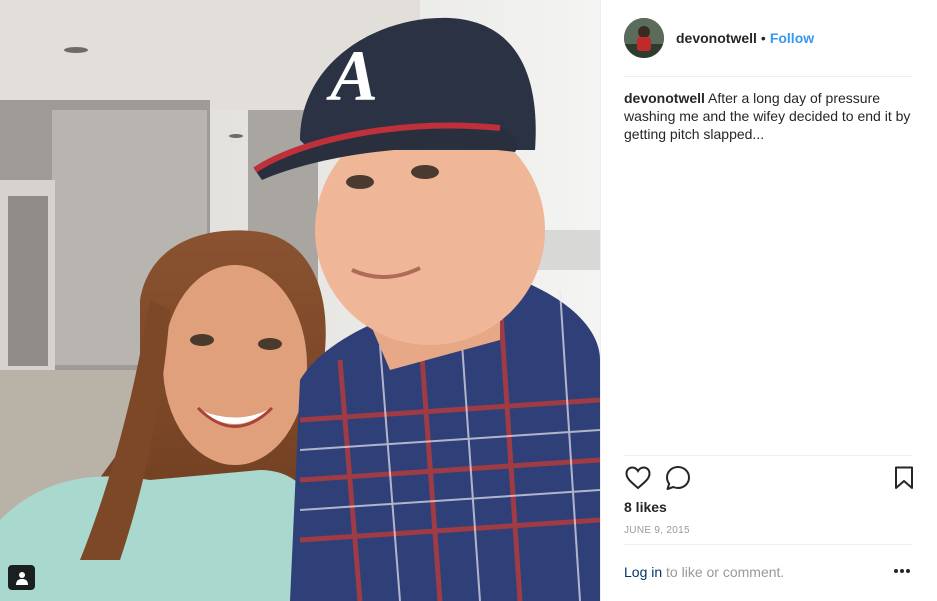 The width and height of the screenshot is (937, 601). Describe the element at coordinates (352, 76) in the screenshot. I see `svg-text: A` at that location.